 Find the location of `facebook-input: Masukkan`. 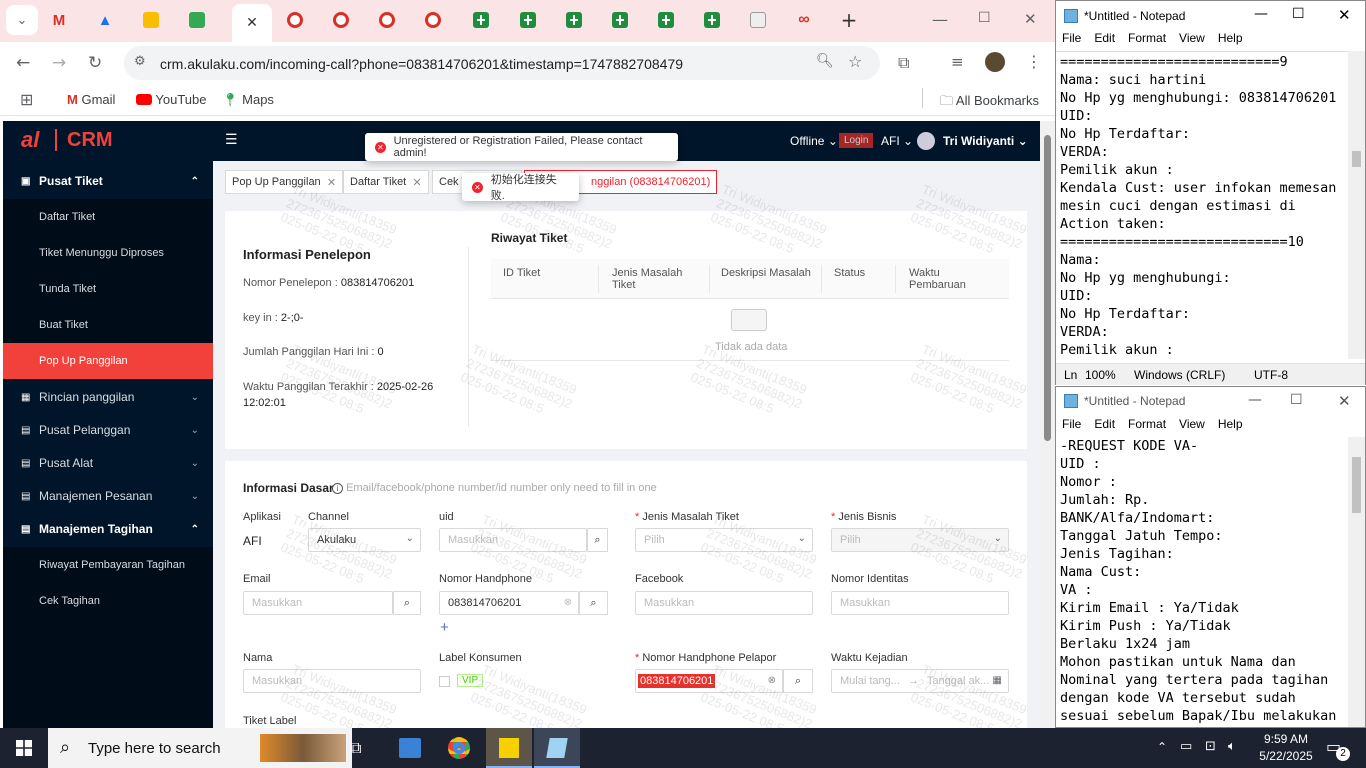

facebook-input: Masukkan is located at coordinates (724, 603).